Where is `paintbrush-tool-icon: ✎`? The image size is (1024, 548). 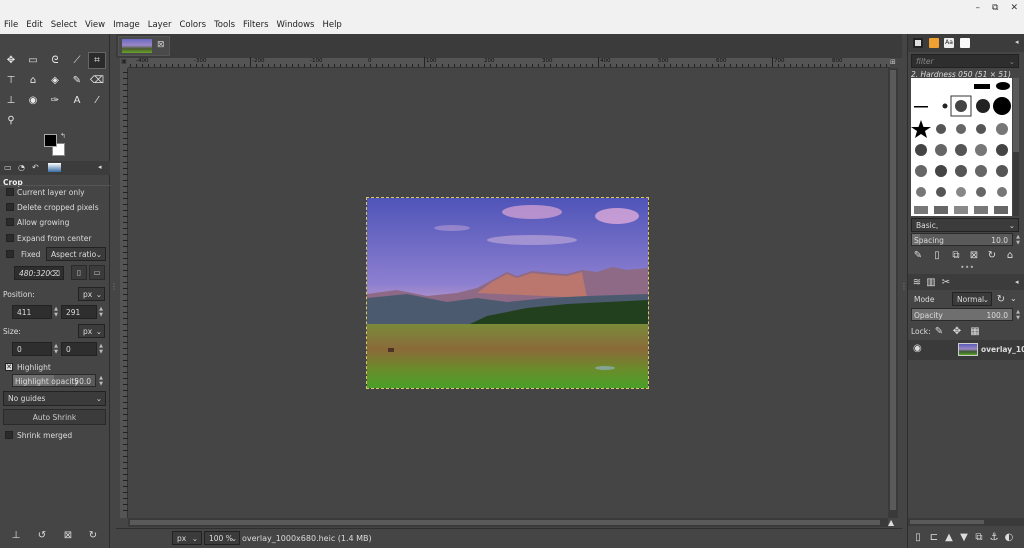
paintbrush-tool-icon: ✎ is located at coordinates (77, 80).